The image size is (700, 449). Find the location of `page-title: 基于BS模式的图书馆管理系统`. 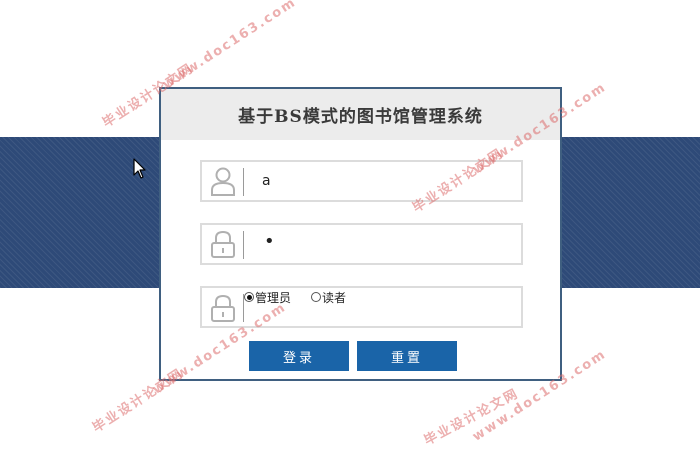

page-title: 基于BS模式的图书馆管理系统 is located at coordinates (360, 117).